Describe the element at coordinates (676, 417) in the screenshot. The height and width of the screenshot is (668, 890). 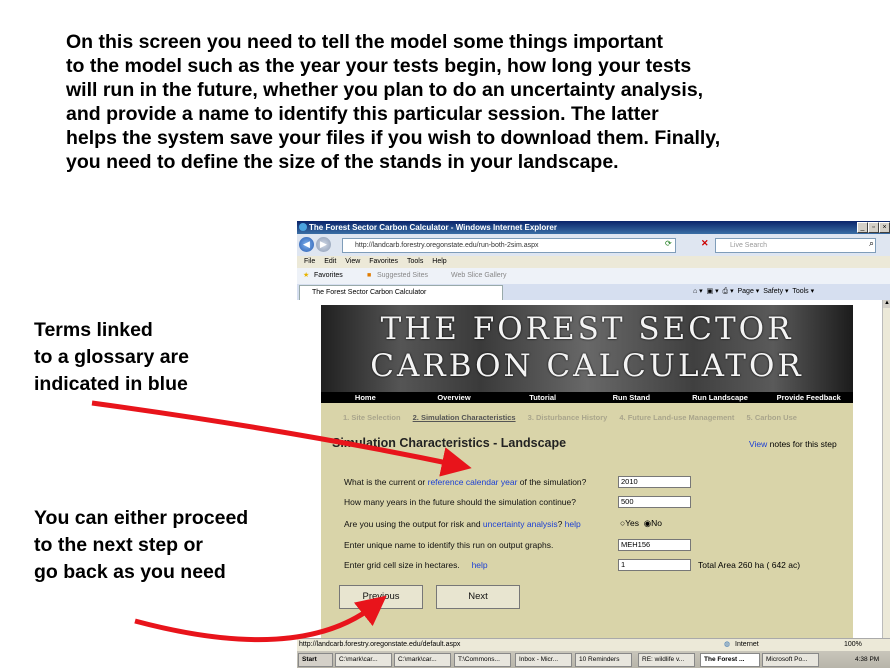
I see `step-future-land-use: 4. Future Land-use Management` at that location.